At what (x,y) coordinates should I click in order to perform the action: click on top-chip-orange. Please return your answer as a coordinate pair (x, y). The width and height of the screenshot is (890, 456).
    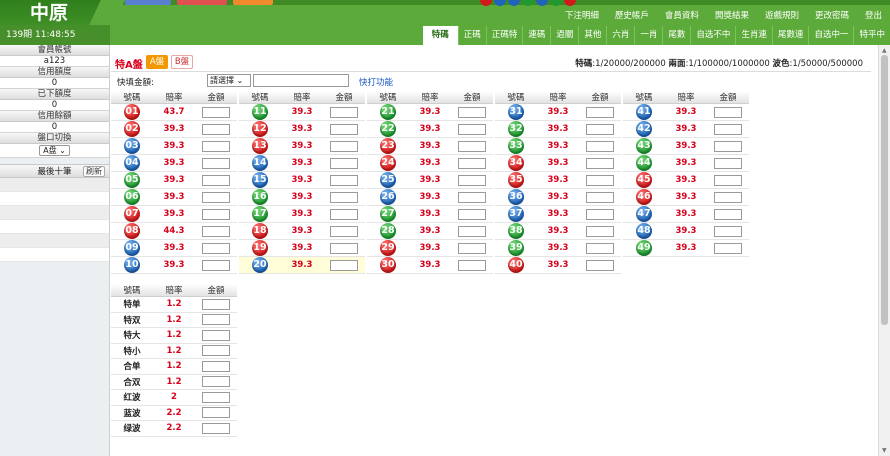
    Looking at the image, I should click on (253, 2).